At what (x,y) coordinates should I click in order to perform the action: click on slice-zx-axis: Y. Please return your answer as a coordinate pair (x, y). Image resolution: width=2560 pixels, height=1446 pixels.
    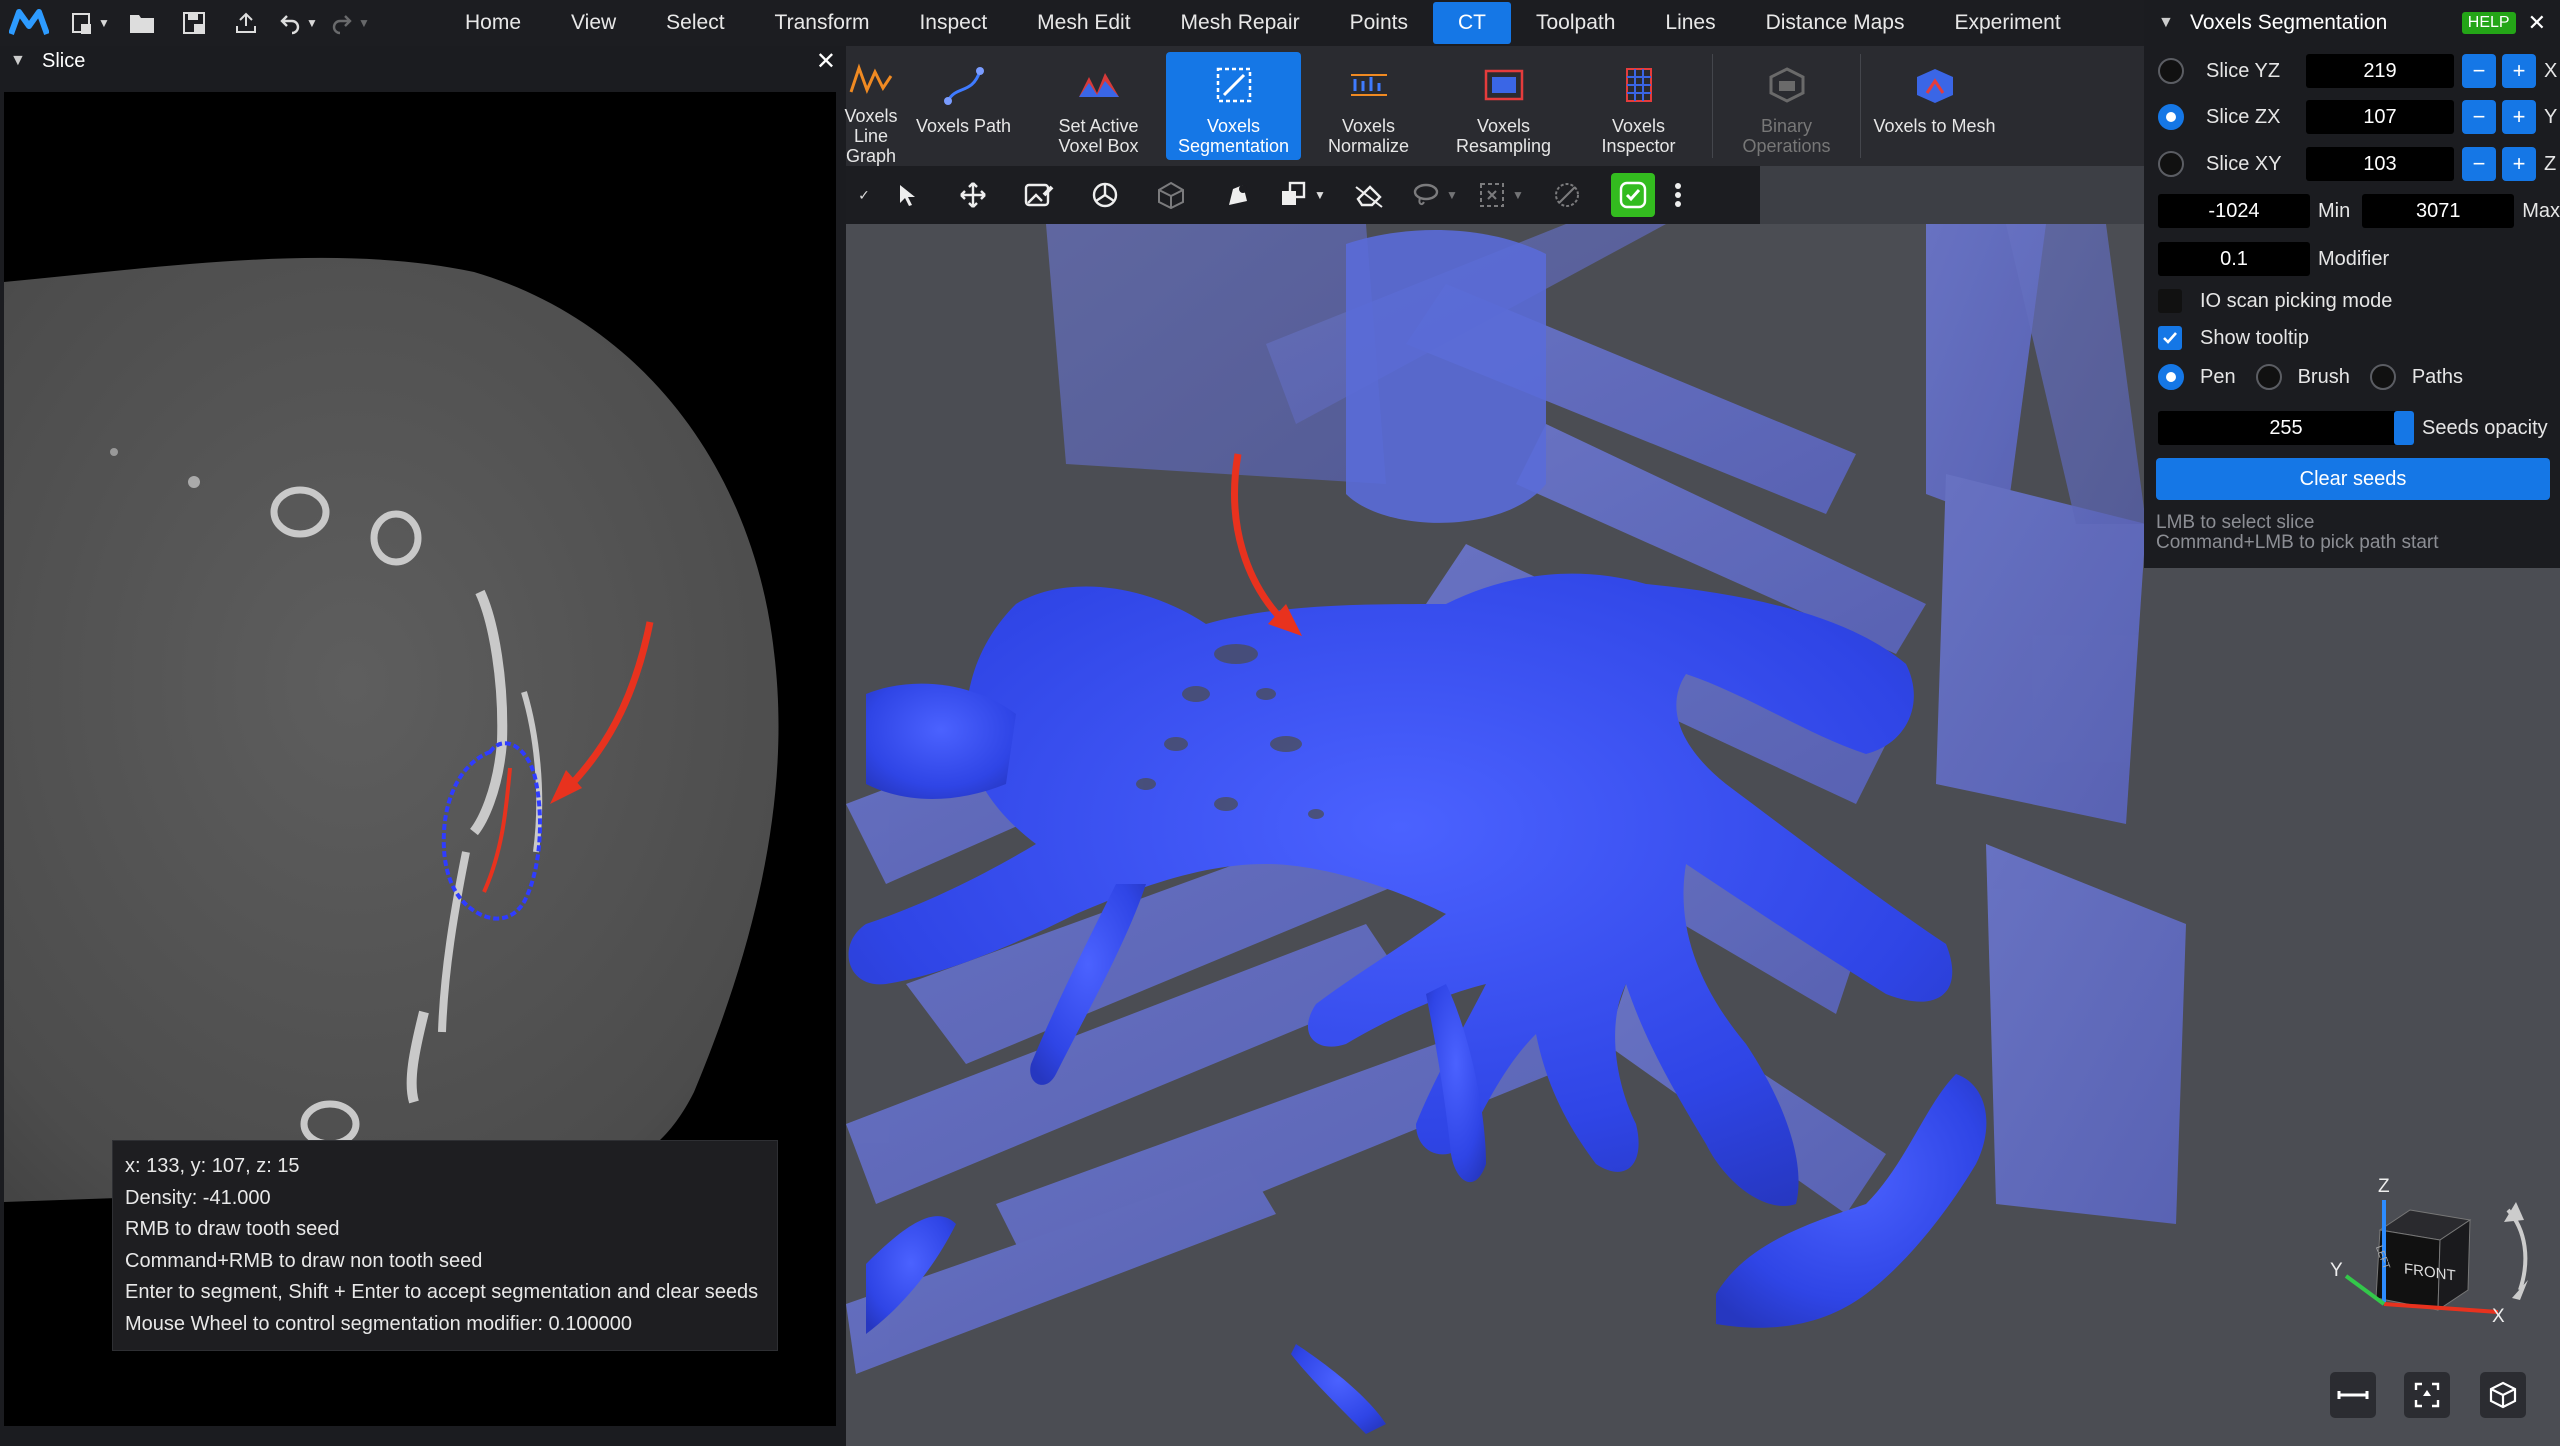
    Looking at the image, I should click on (2551, 116).